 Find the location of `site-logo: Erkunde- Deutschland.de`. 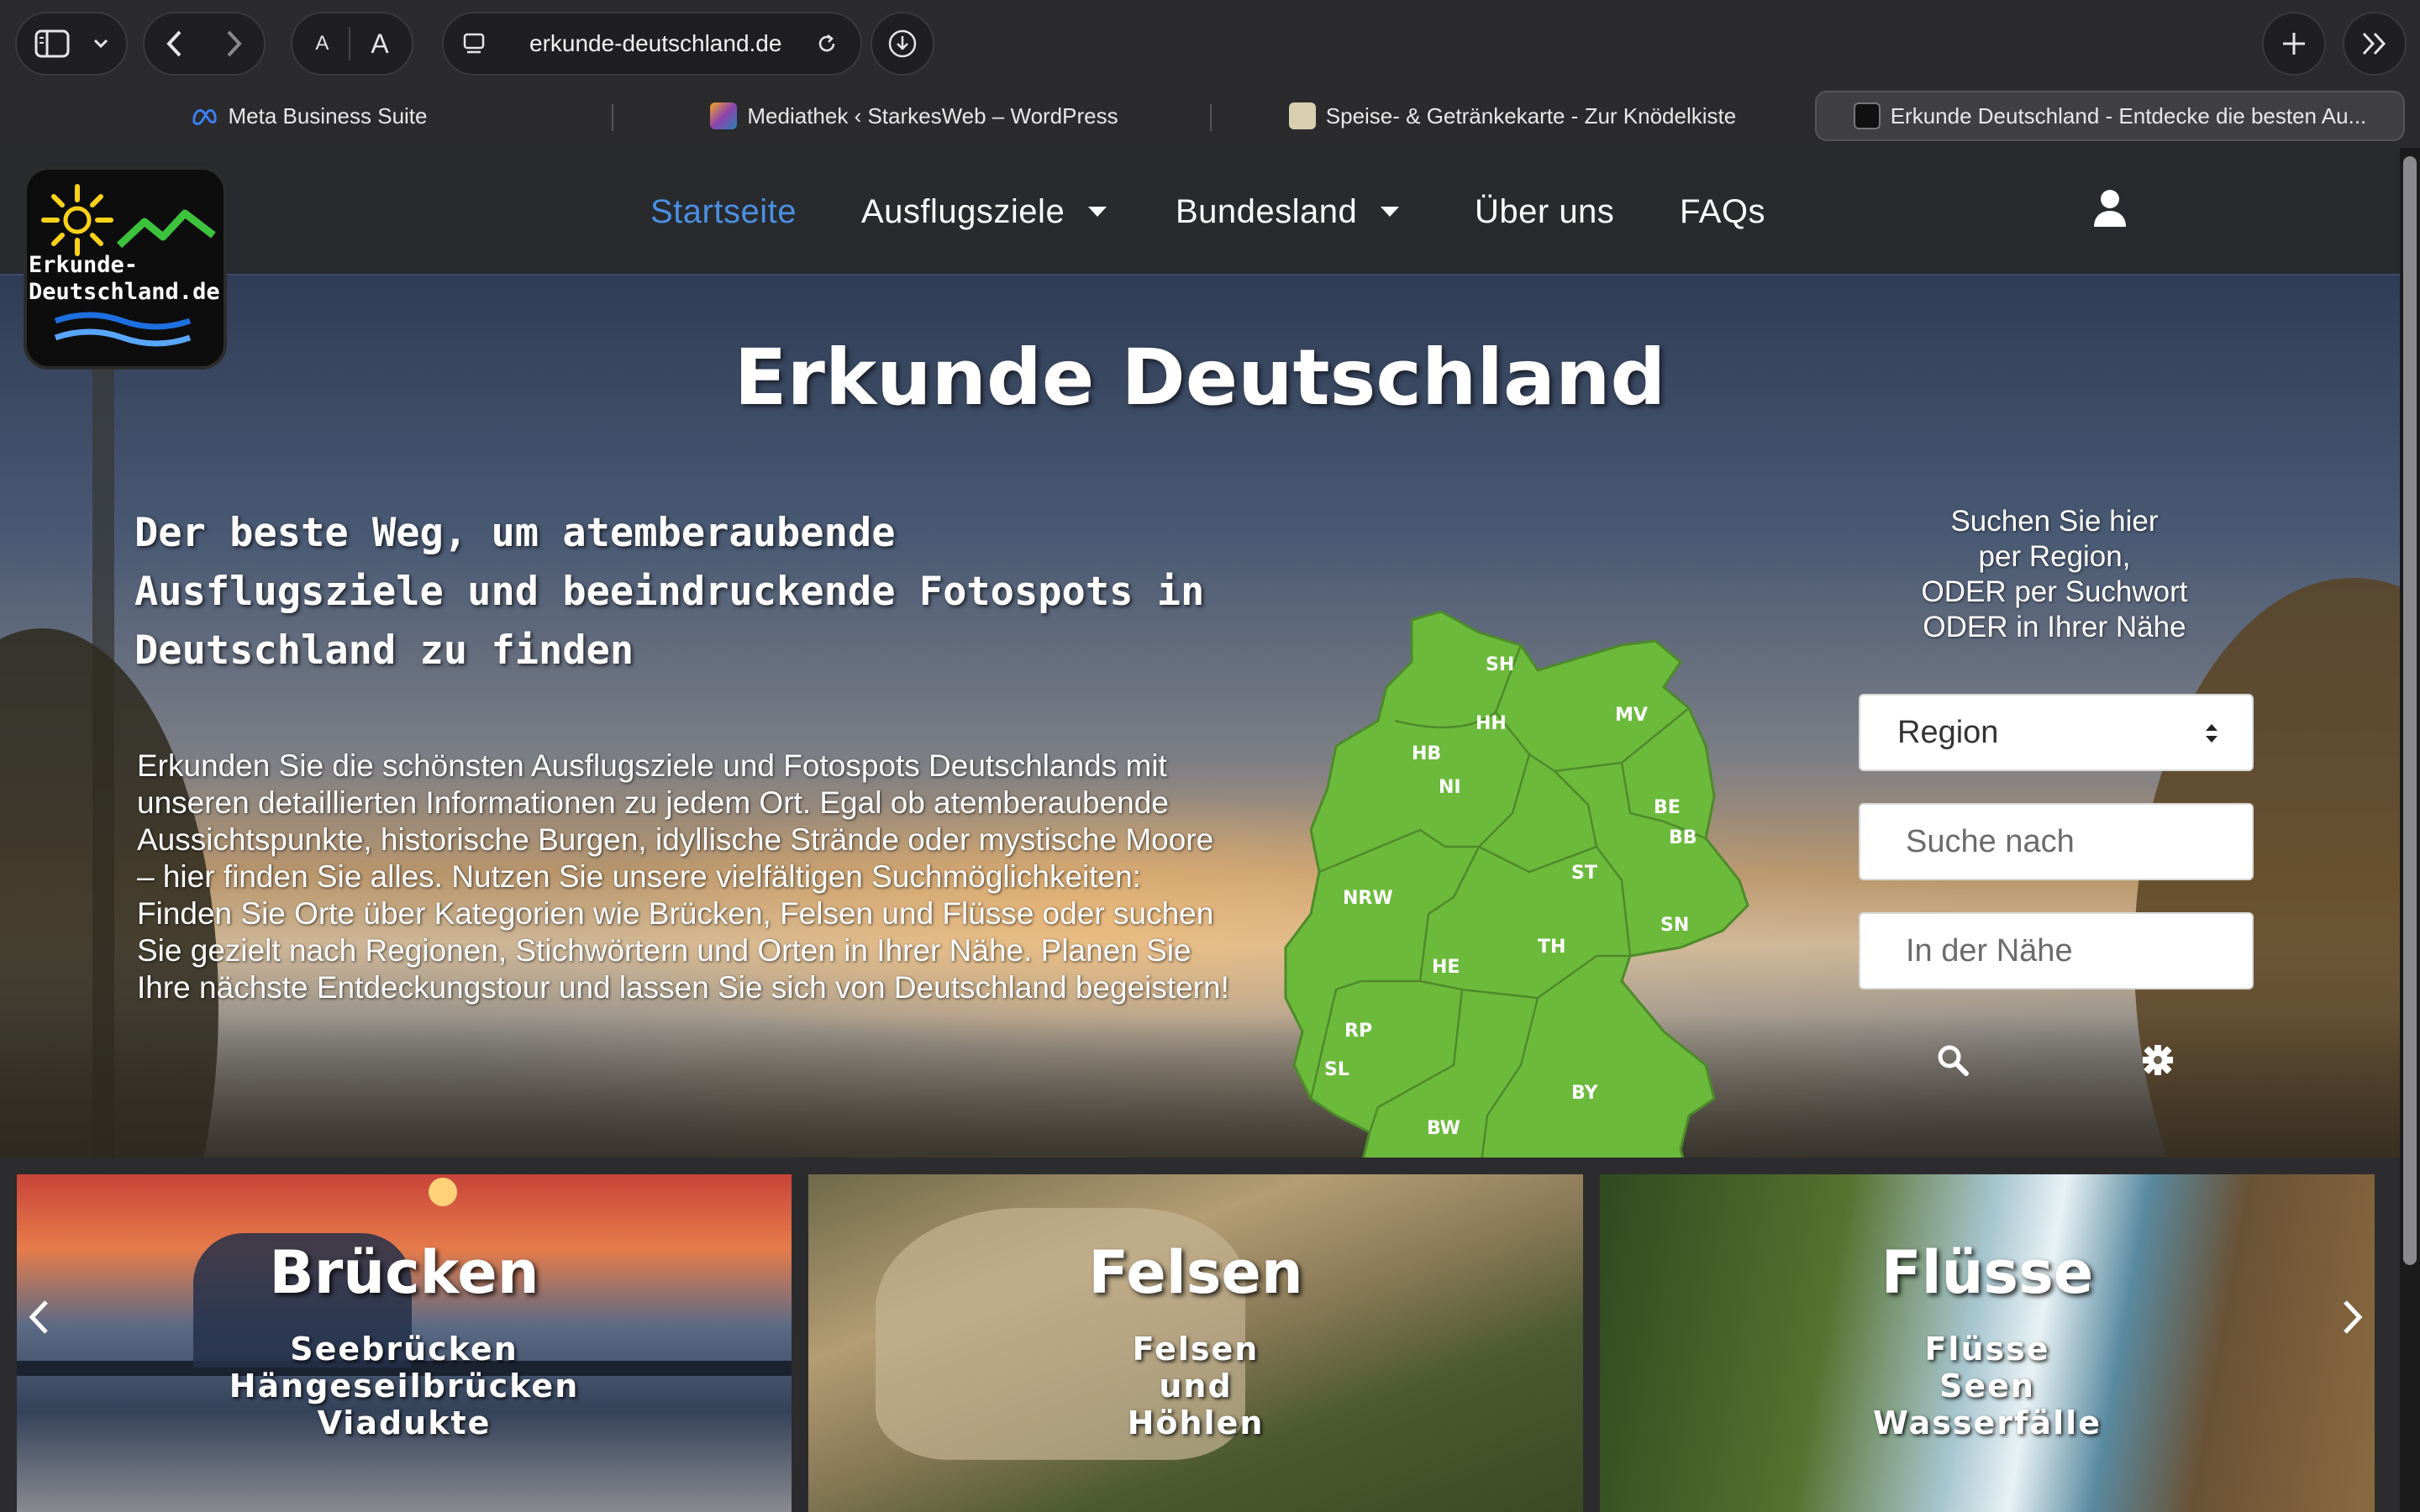

site-logo: Erkunde- Deutschland.de is located at coordinates (125, 268).